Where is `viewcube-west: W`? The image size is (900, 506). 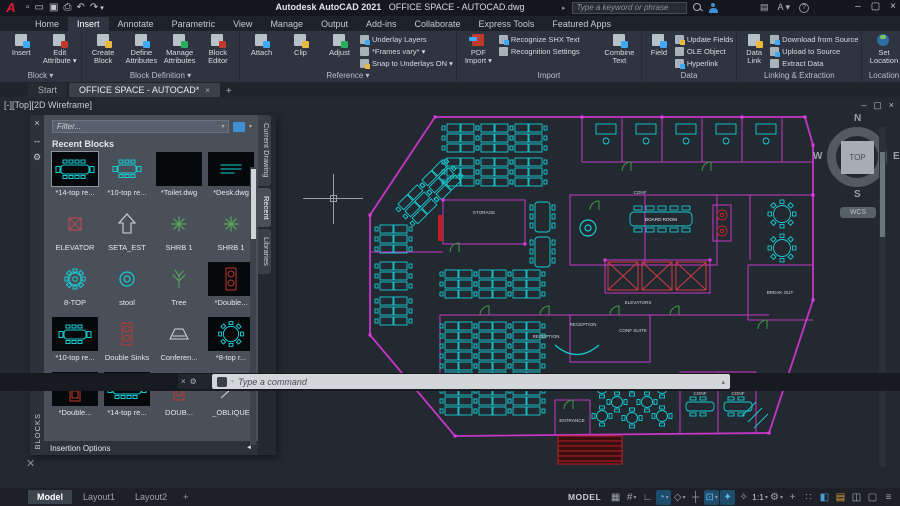 viewcube-west: W is located at coordinates (817, 156).